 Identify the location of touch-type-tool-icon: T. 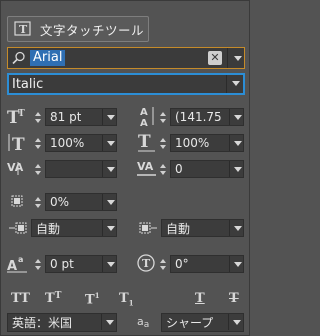
(22, 28).